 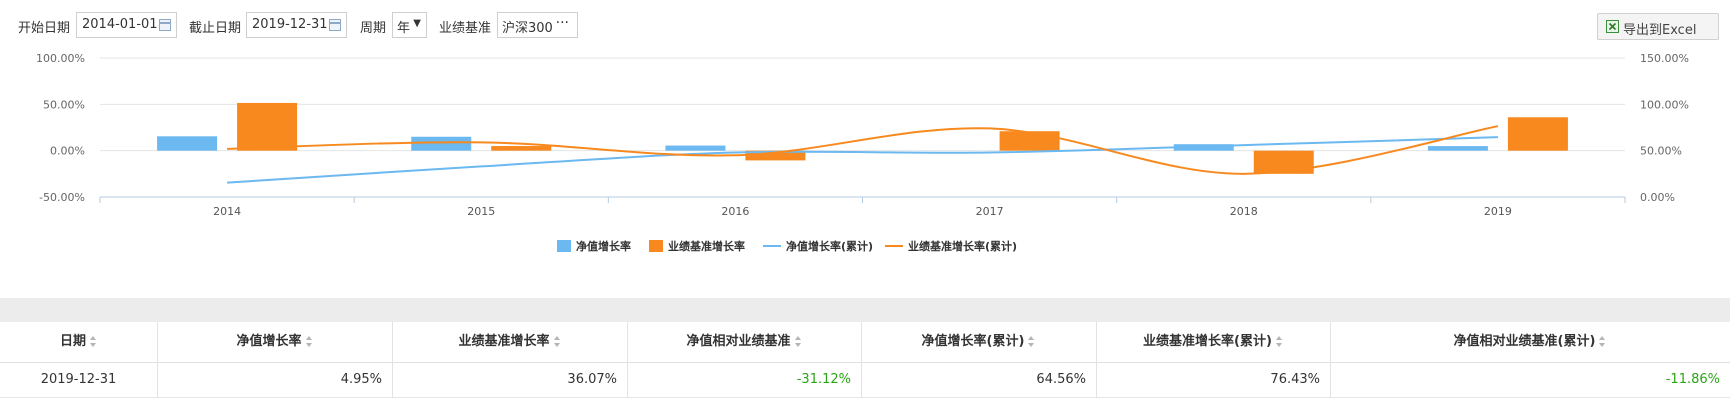 I want to click on table-cell: 64.56%, so click(x=1061, y=379).